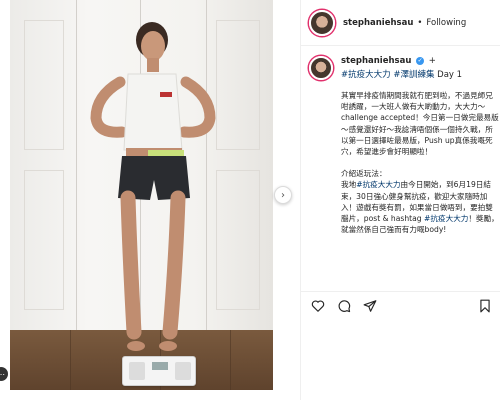  Describe the element at coordinates (344, 306) in the screenshot. I see `comment-icon` at that location.